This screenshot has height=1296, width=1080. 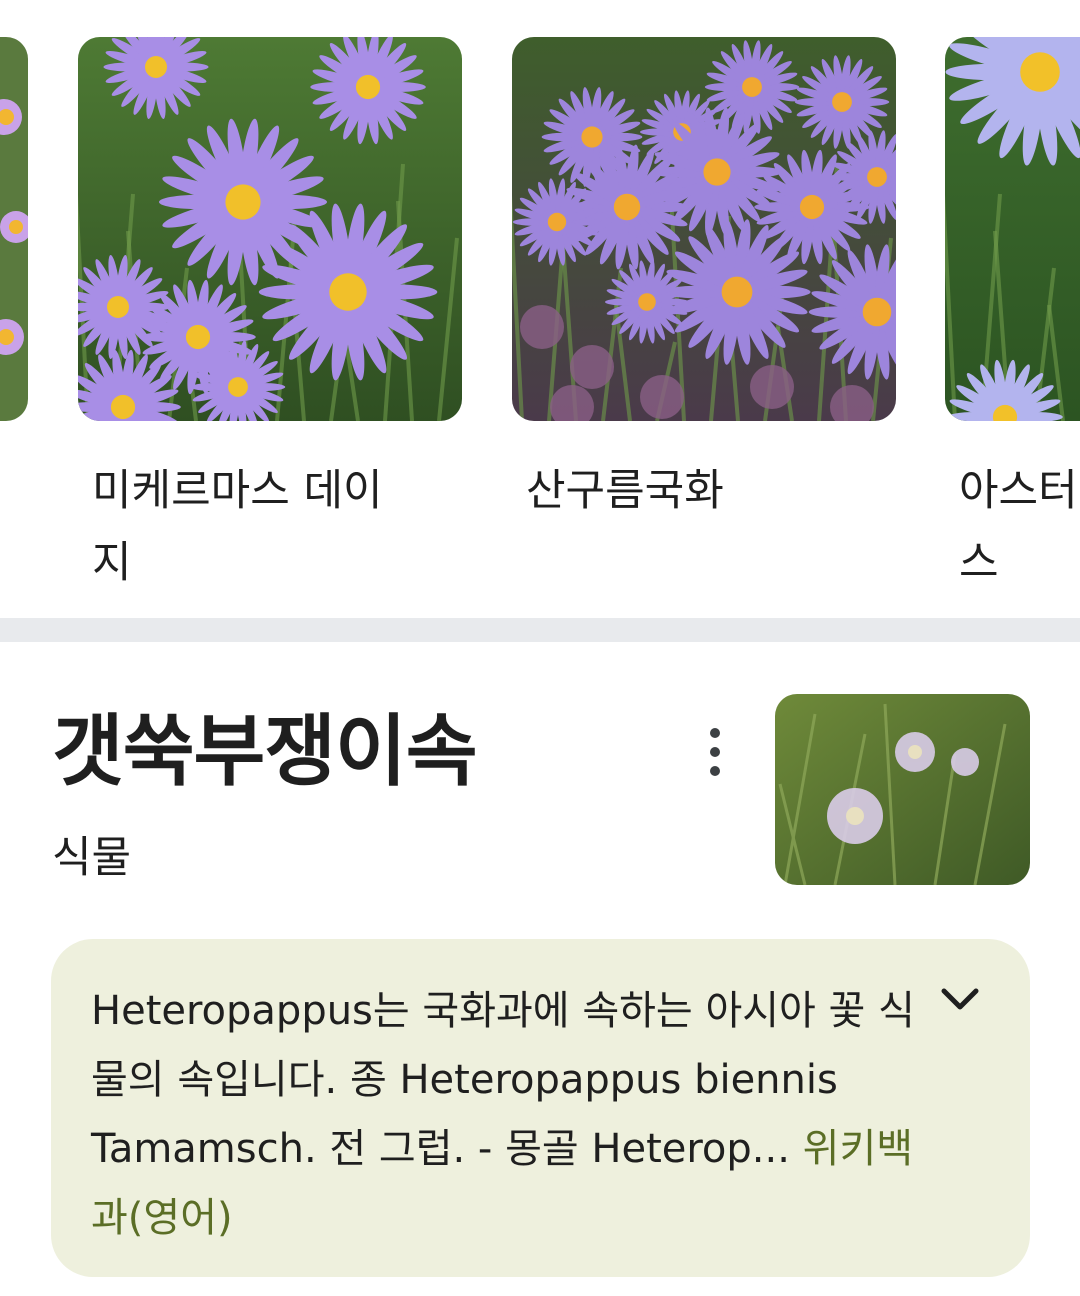 What do you see at coordinates (1018, 527) in the screenshot?
I see `carousel-label: 아스터 스` at bounding box center [1018, 527].